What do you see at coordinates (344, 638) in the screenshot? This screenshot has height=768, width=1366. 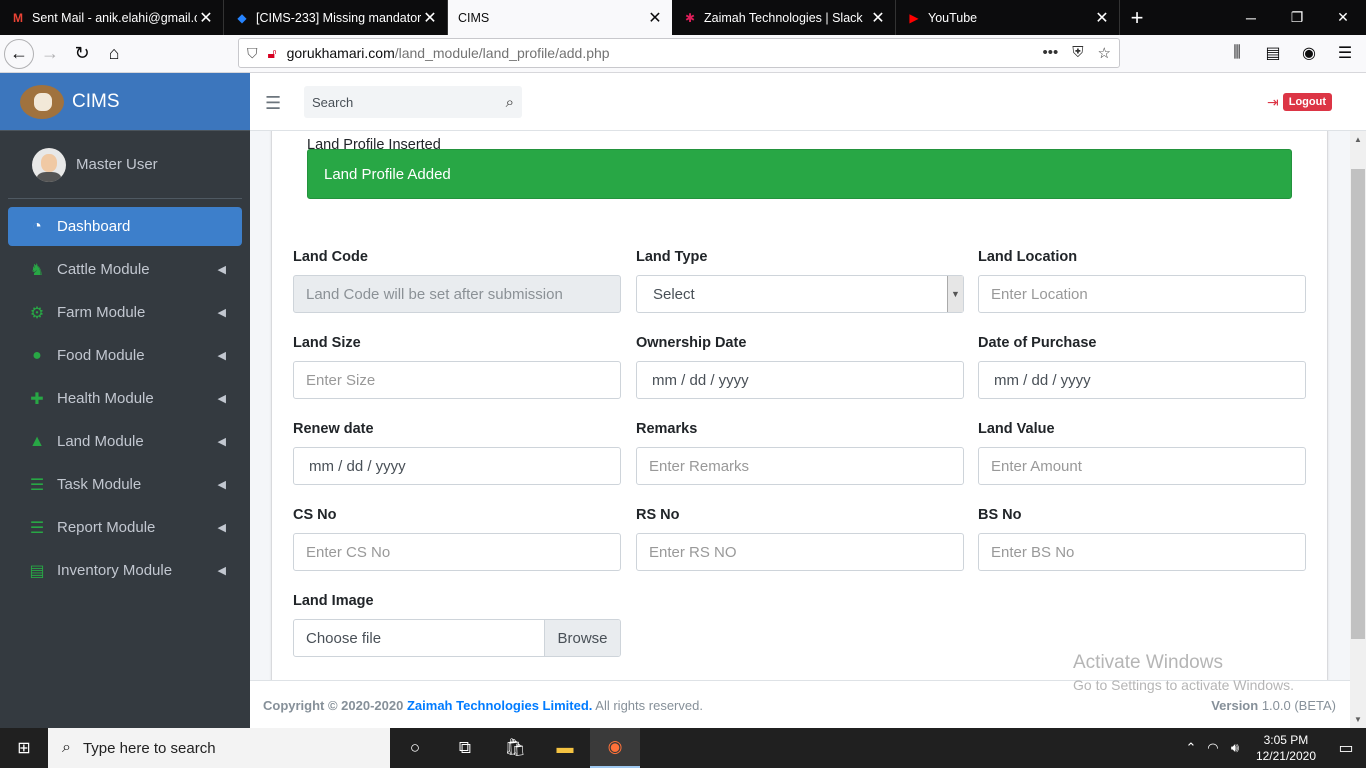 I see `file-name: Choose file` at bounding box center [344, 638].